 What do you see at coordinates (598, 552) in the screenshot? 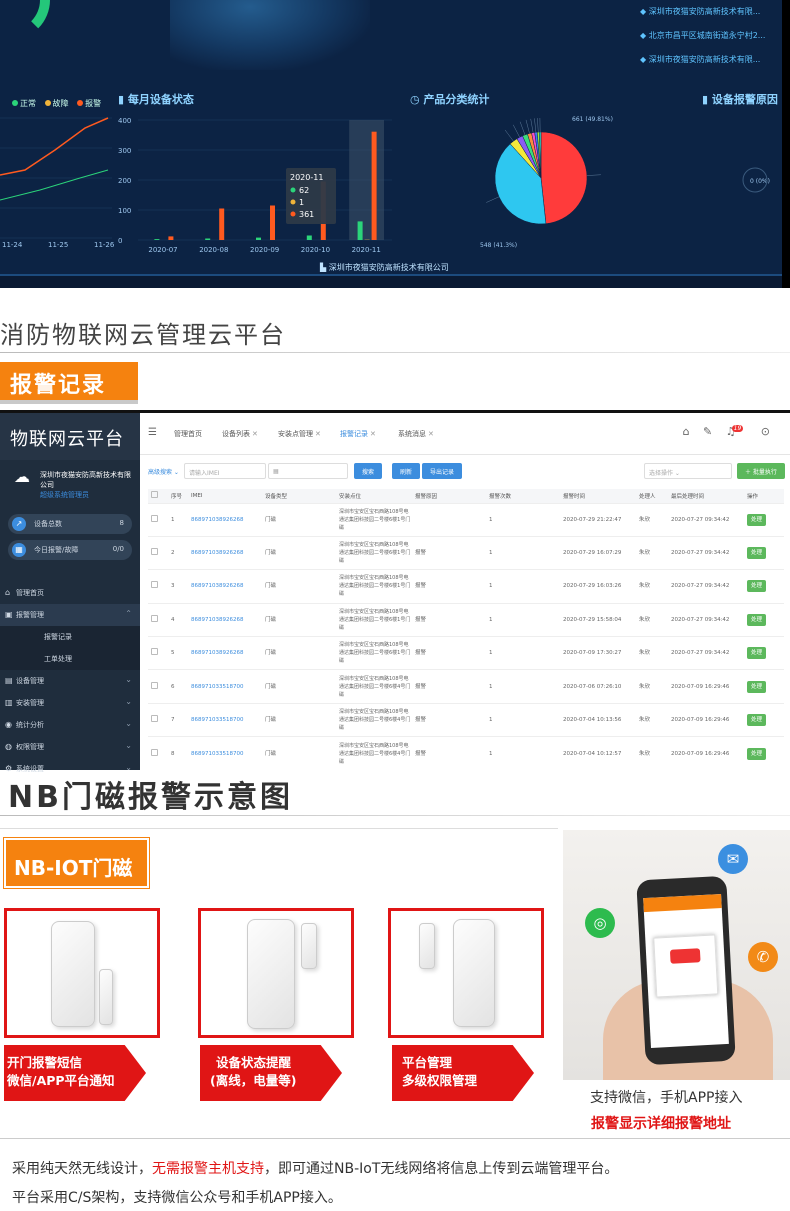
I see `cell-time: 2020-07-29 16:07:29` at bounding box center [598, 552].